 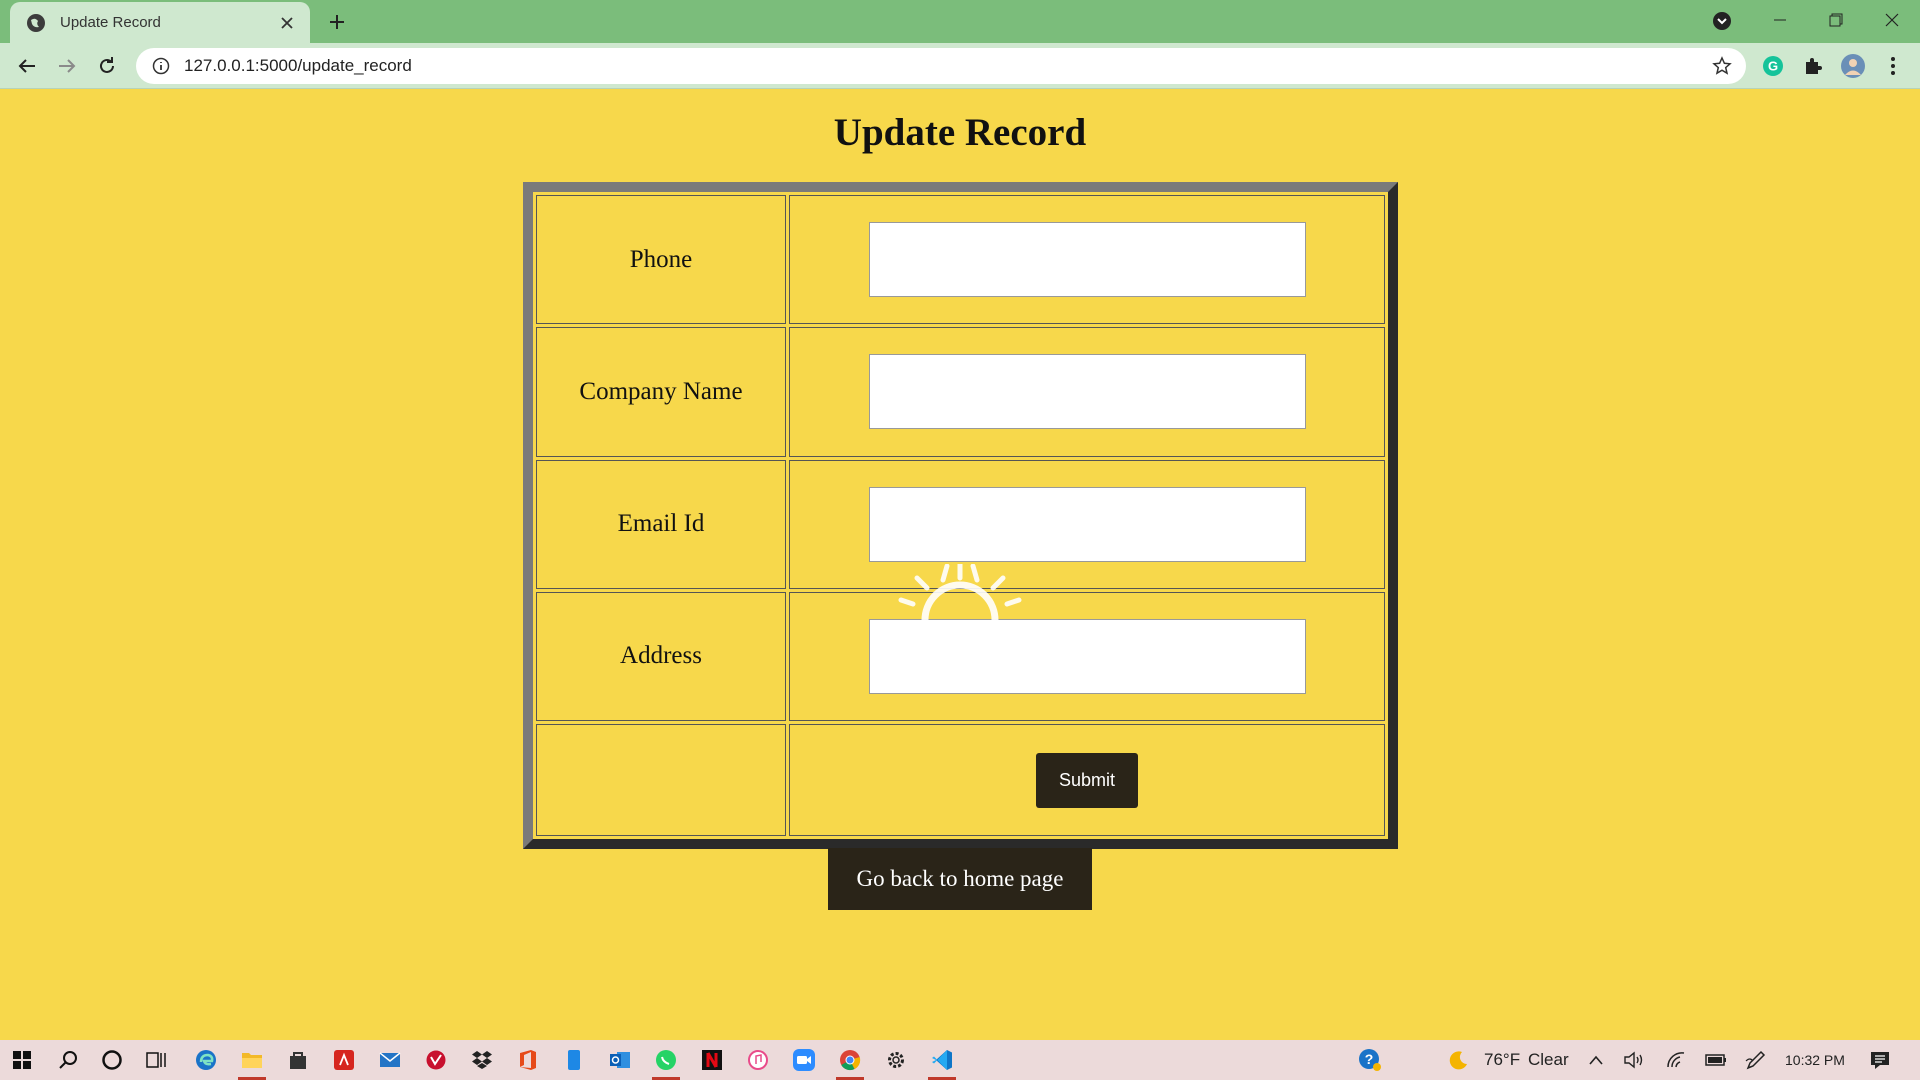 I want to click on taskbar-dropbox, so click(x=482, y=1060).